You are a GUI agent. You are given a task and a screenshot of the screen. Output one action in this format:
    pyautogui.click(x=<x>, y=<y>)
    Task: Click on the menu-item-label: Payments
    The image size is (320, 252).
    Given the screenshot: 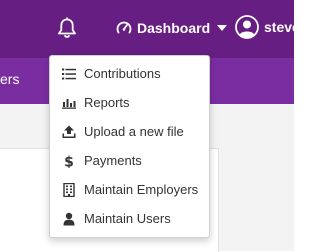 What is the action you would take?
    pyautogui.click(x=113, y=160)
    